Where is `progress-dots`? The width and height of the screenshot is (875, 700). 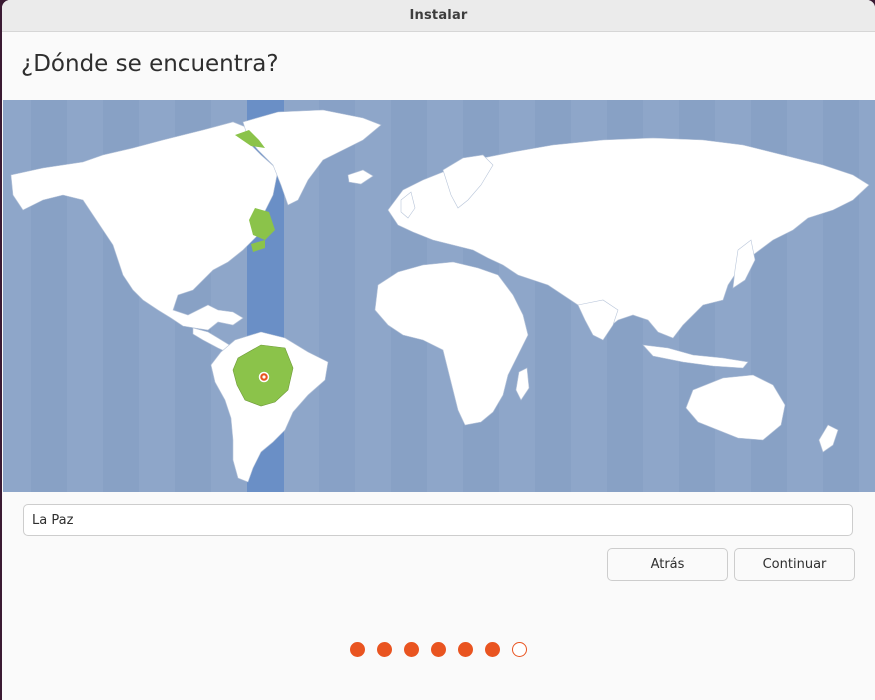
progress-dots is located at coordinates (438, 649).